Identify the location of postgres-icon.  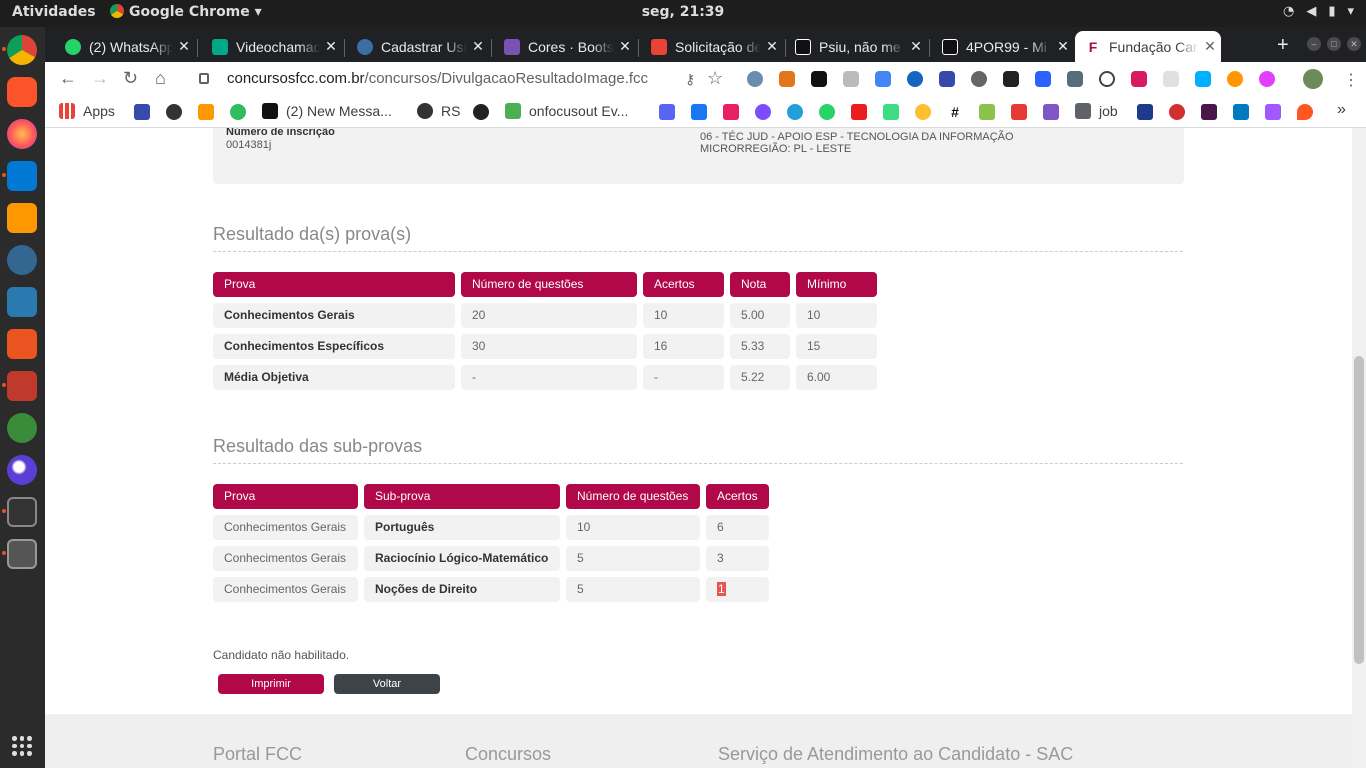
(22, 260).